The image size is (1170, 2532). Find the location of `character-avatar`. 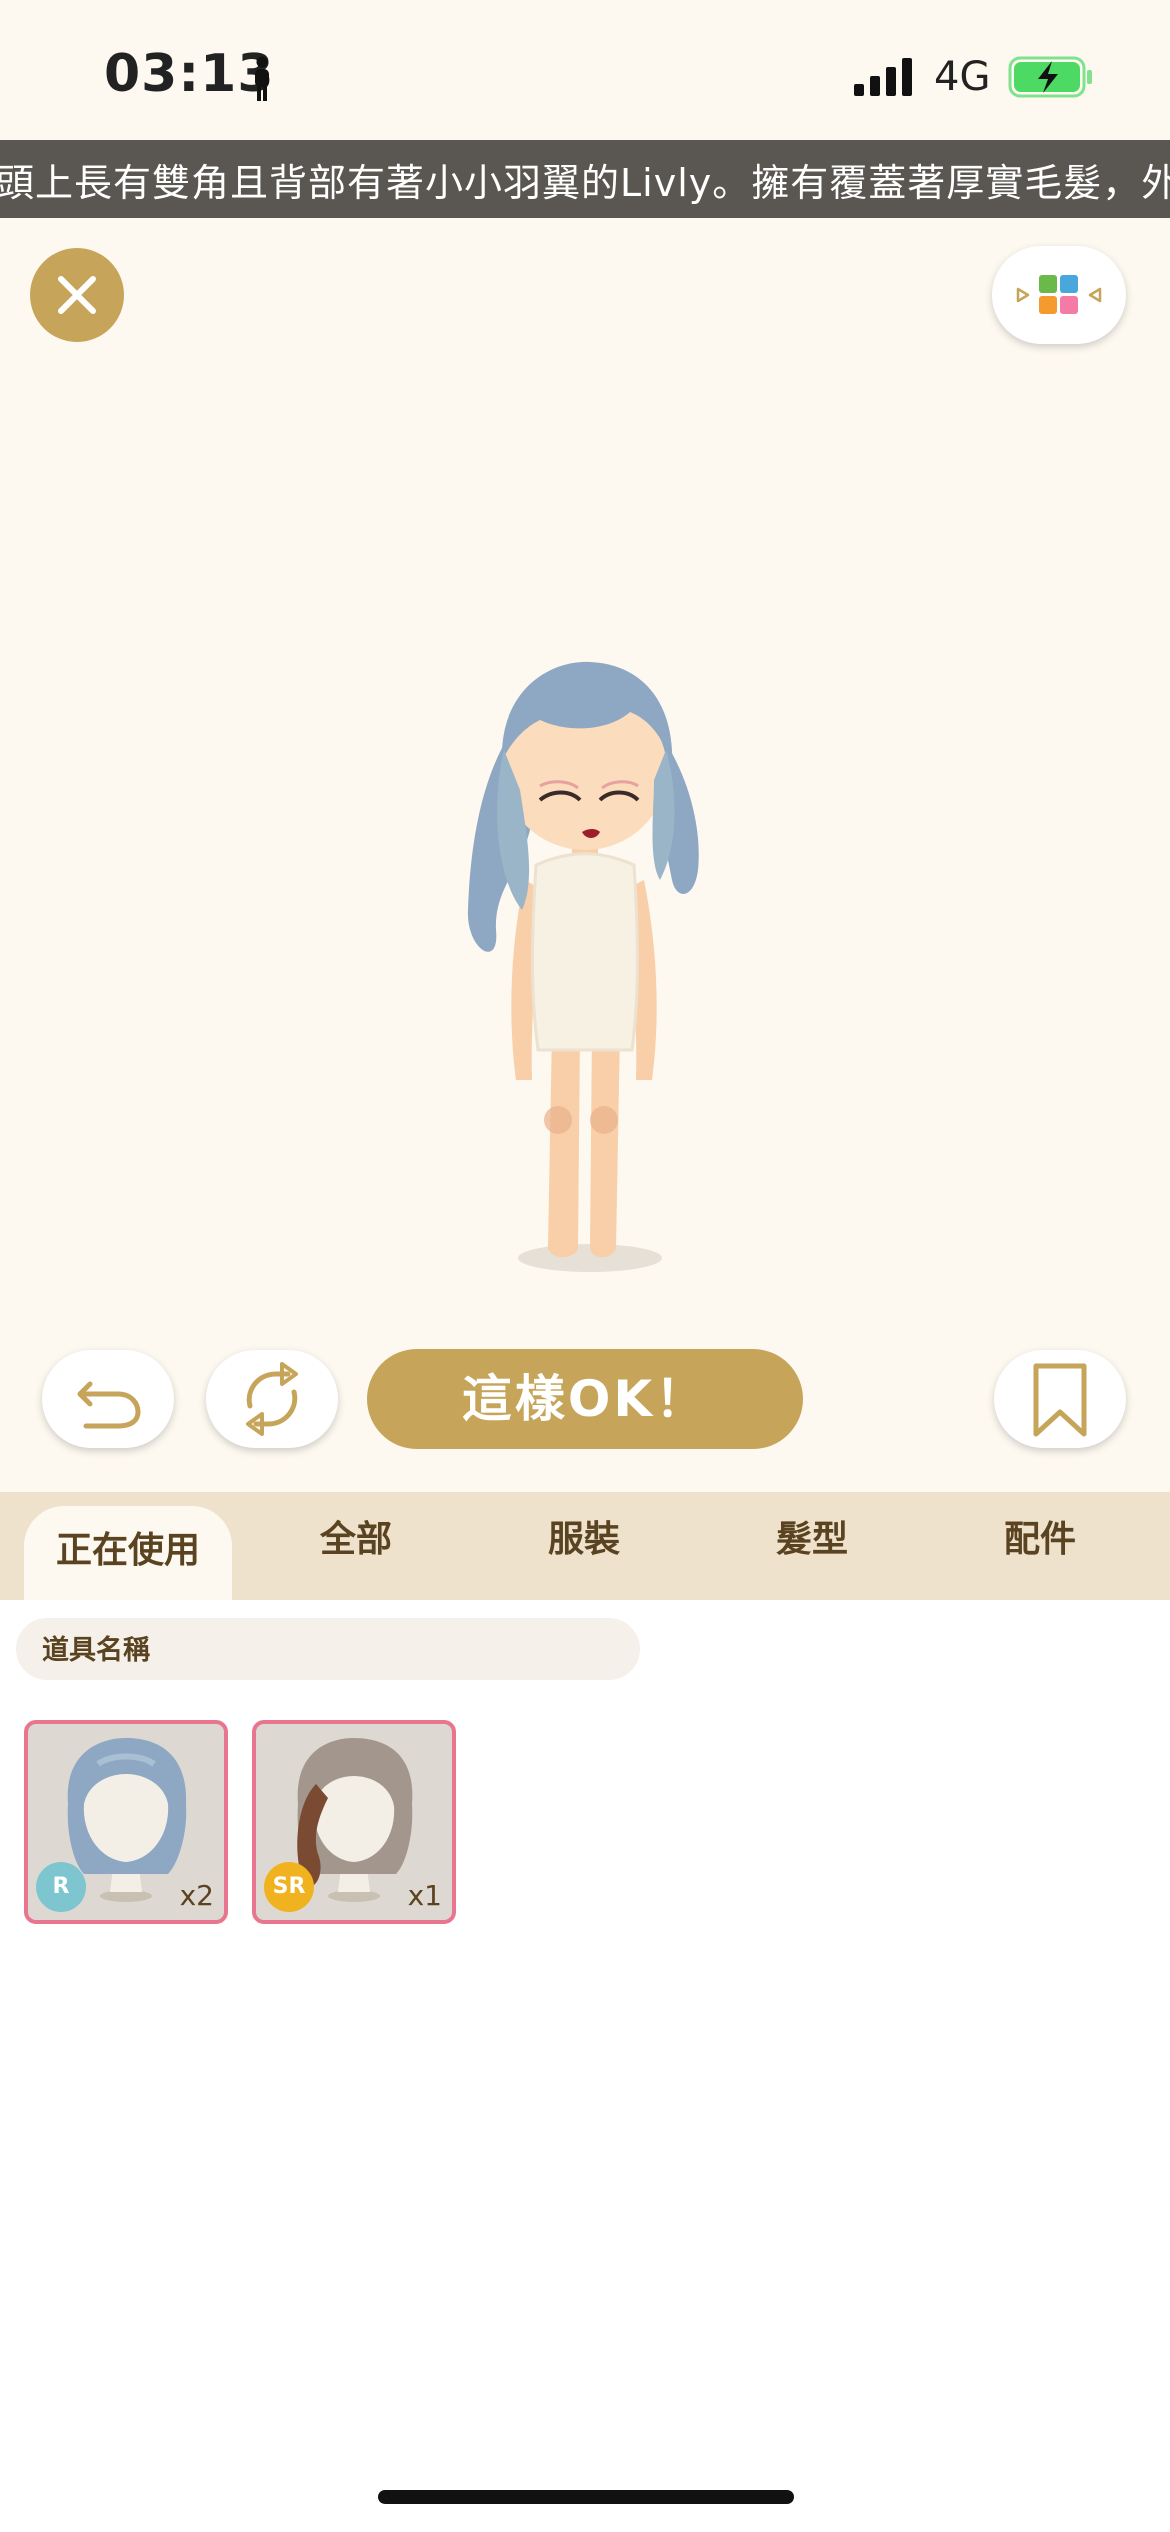

character-avatar is located at coordinates (583, 966).